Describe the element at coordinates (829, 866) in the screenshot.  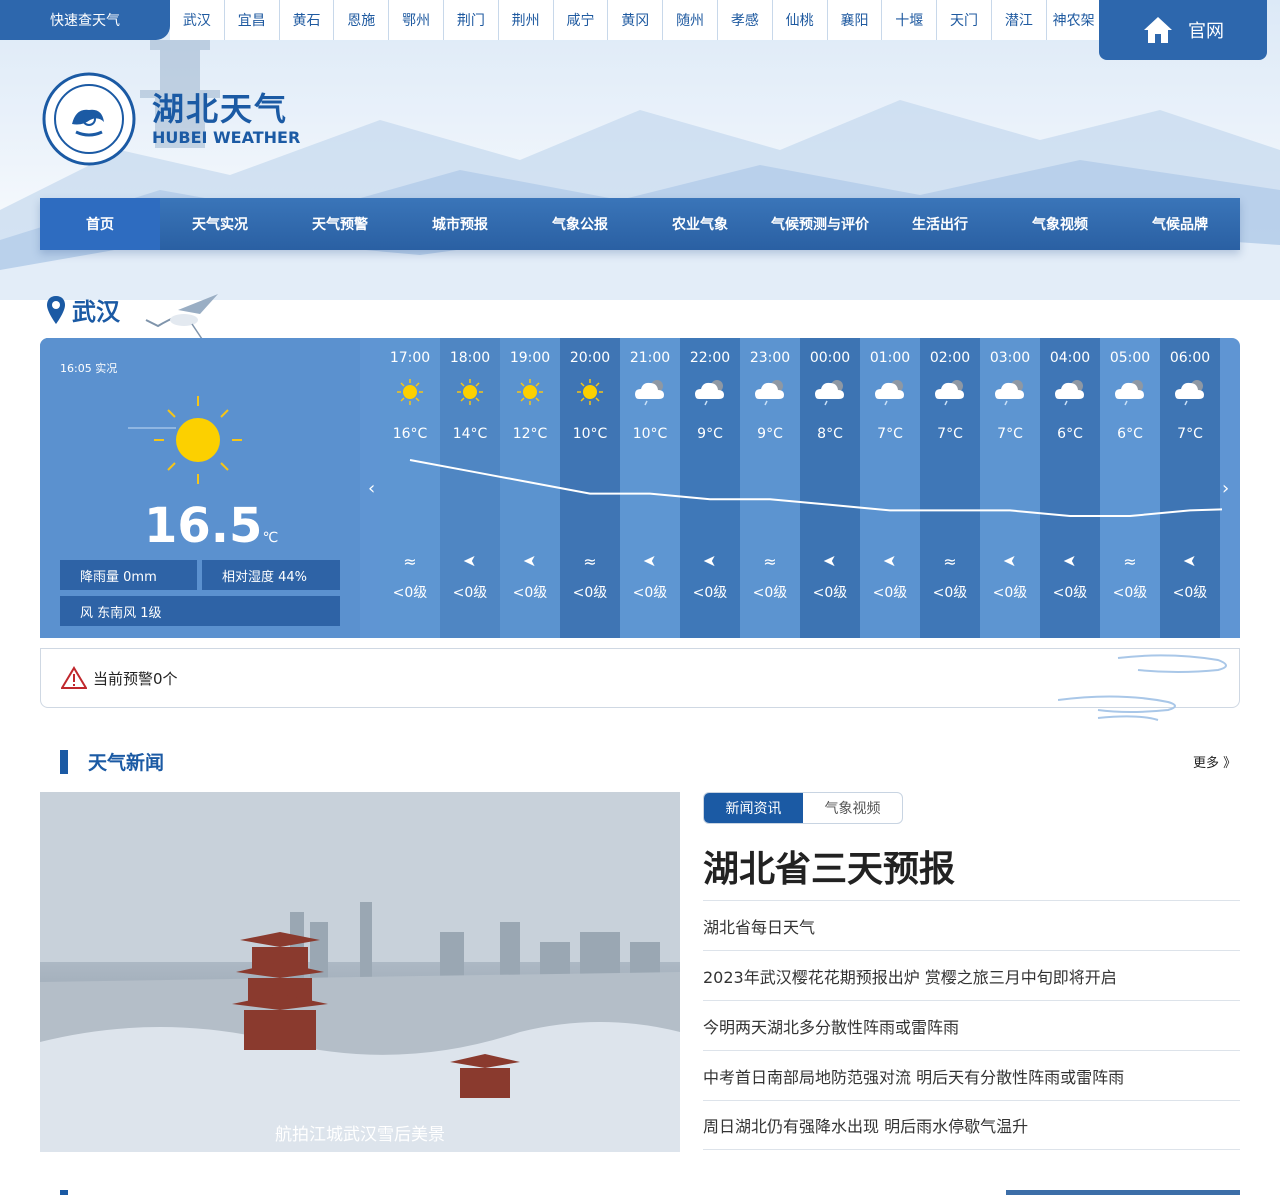
I see `news-headline: 湖北省三天预报` at that location.